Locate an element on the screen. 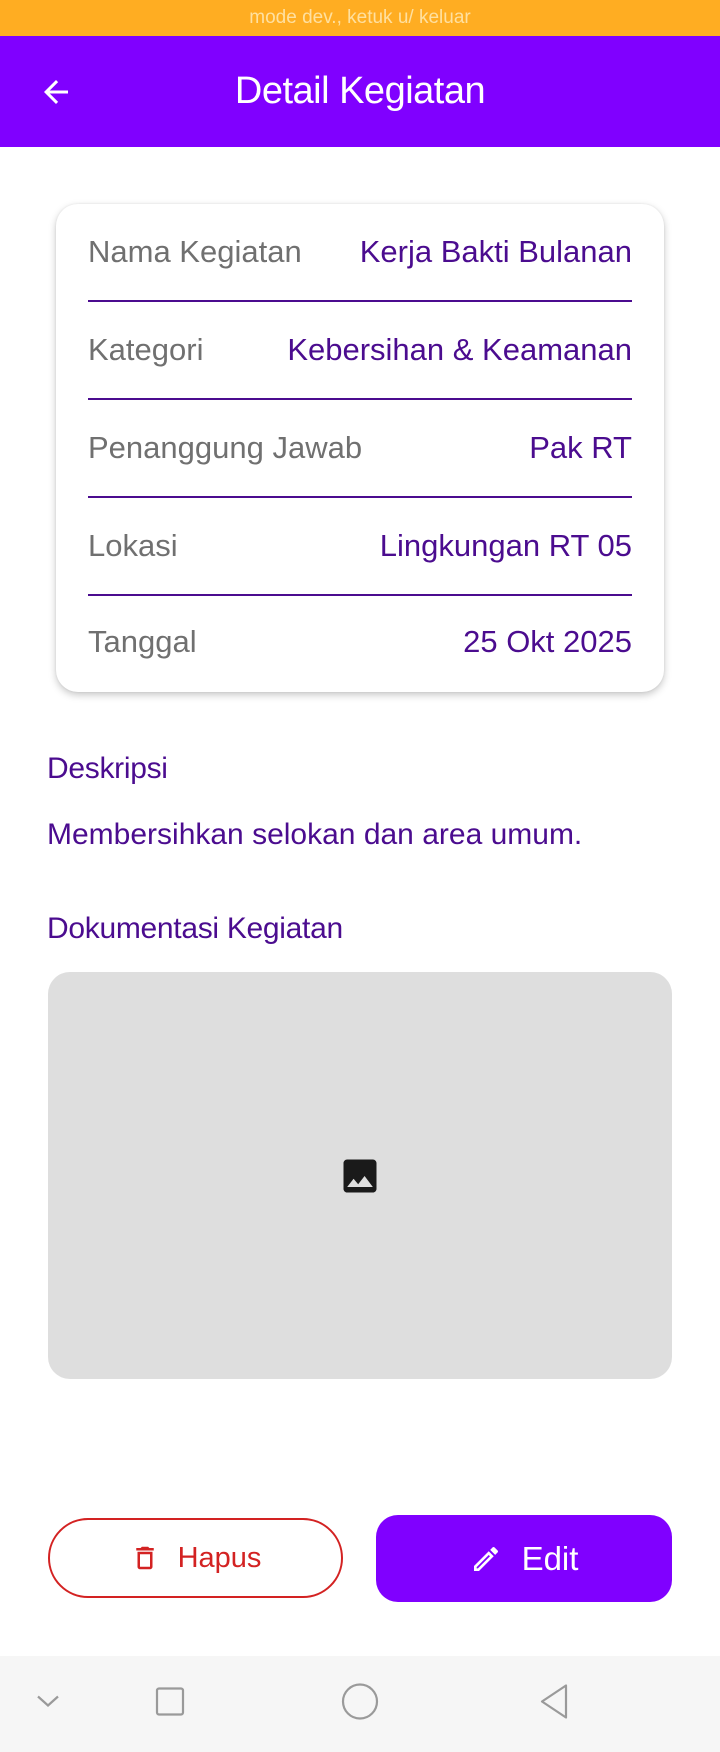 The image size is (720, 1752). circle-icon is located at coordinates (360, 1701).